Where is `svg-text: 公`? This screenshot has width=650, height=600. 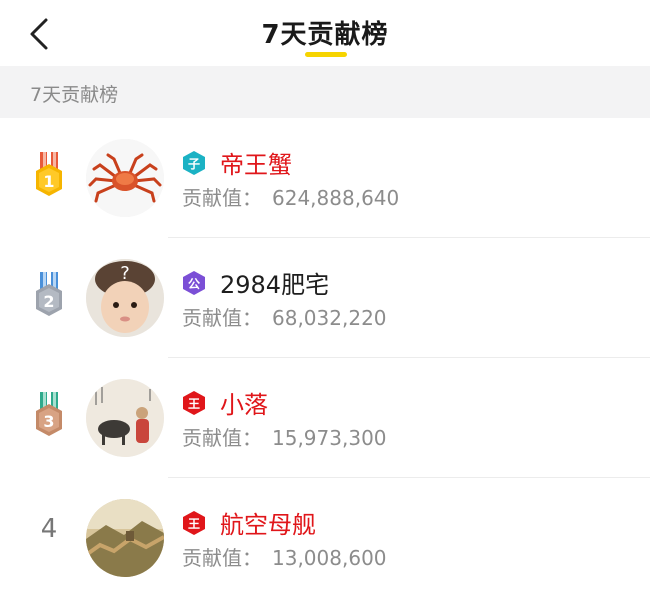
svg-text: 公 is located at coordinates (194, 284).